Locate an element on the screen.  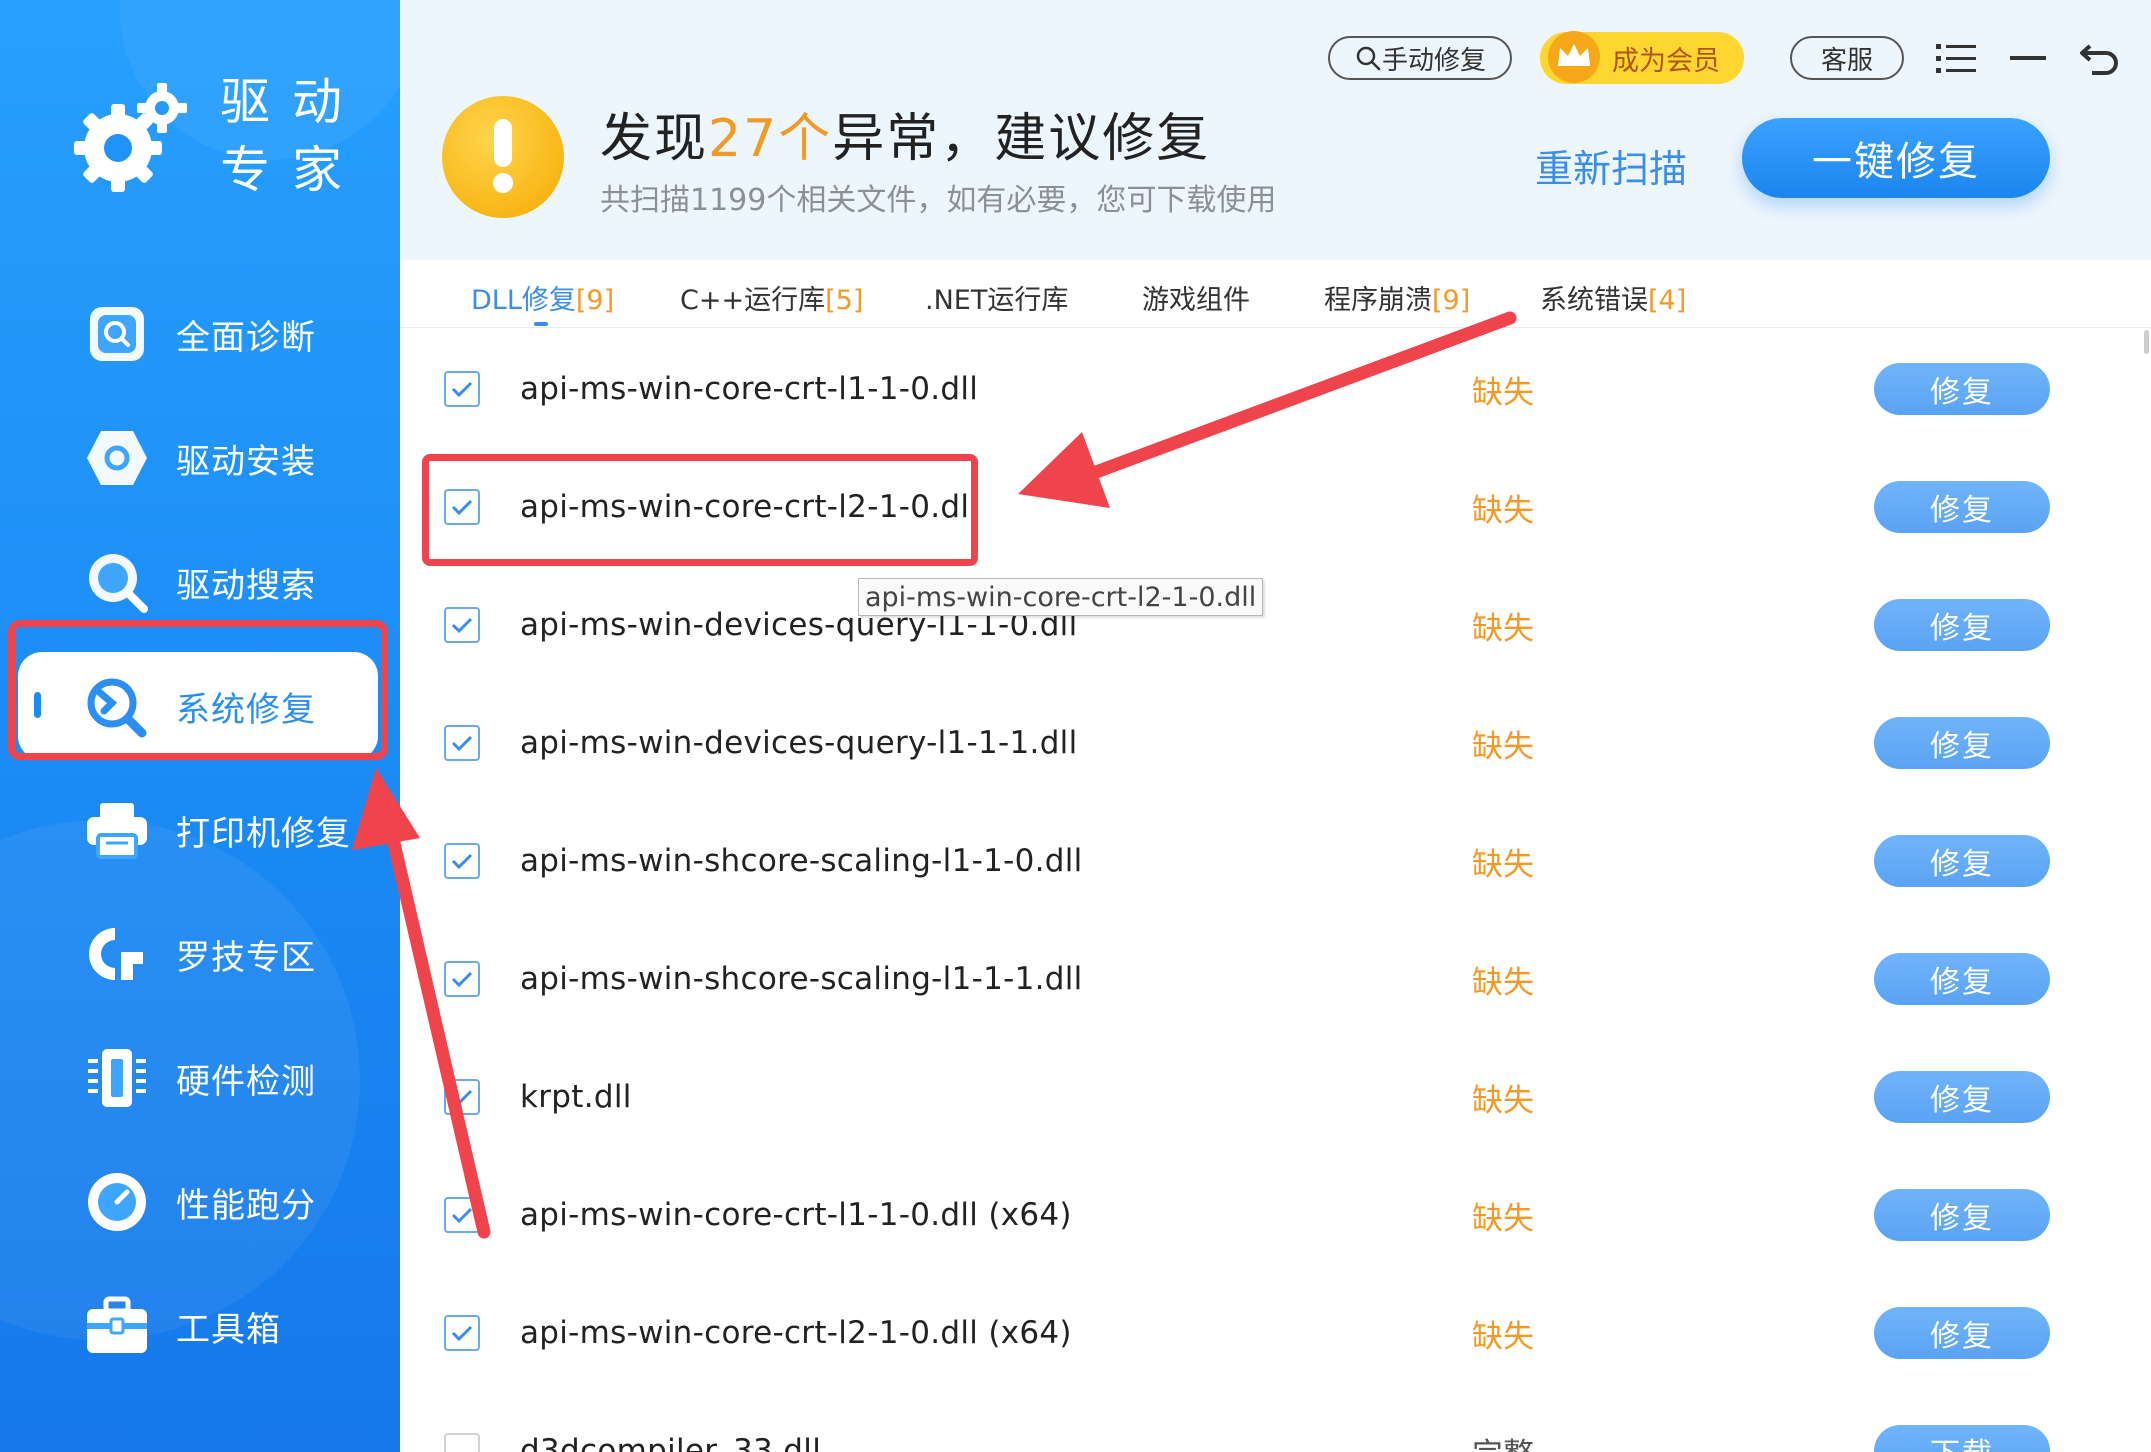
warning-icon is located at coordinates (503, 157).